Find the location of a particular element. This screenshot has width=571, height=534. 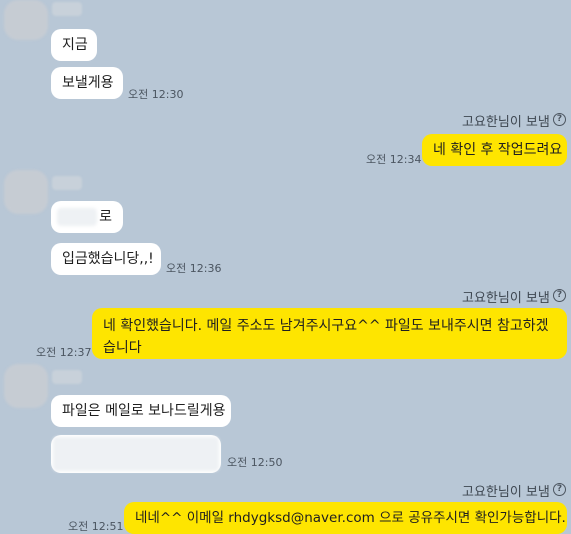

message-bubble: 입금했습니당,,! is located at coordinates (106, 259).